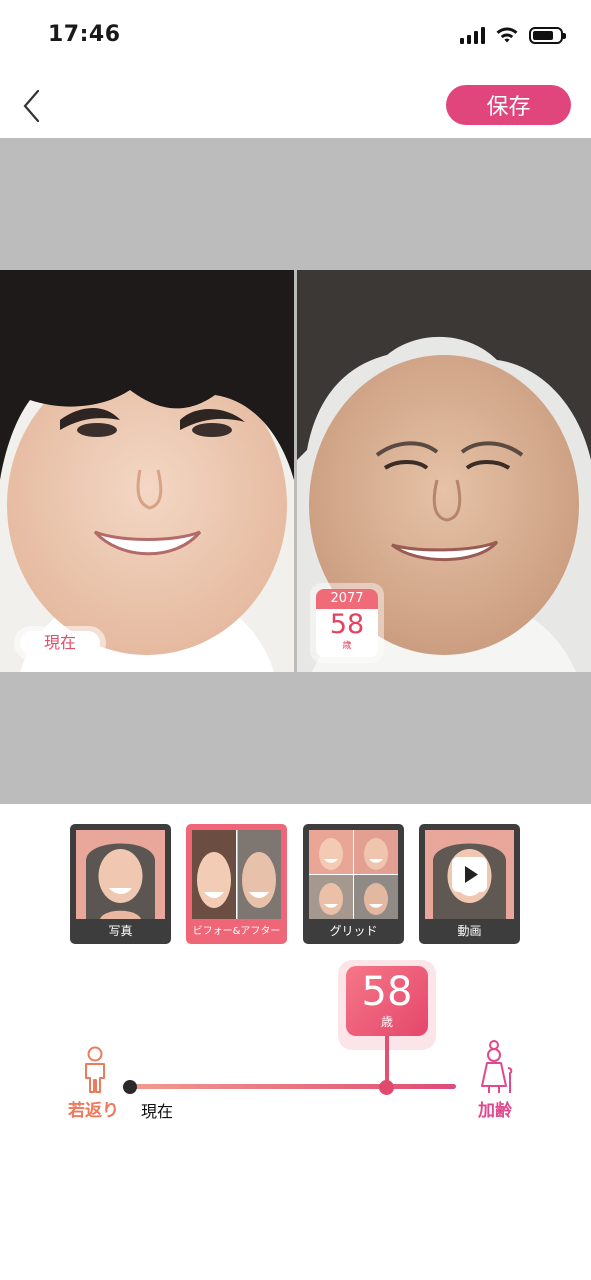 Image resolution: width=591 pixels, height=1280 pixels. What do you see at coordinates (547, 35) in the screenshot?
I see `battery-icon` at bounding box center [547, 35].